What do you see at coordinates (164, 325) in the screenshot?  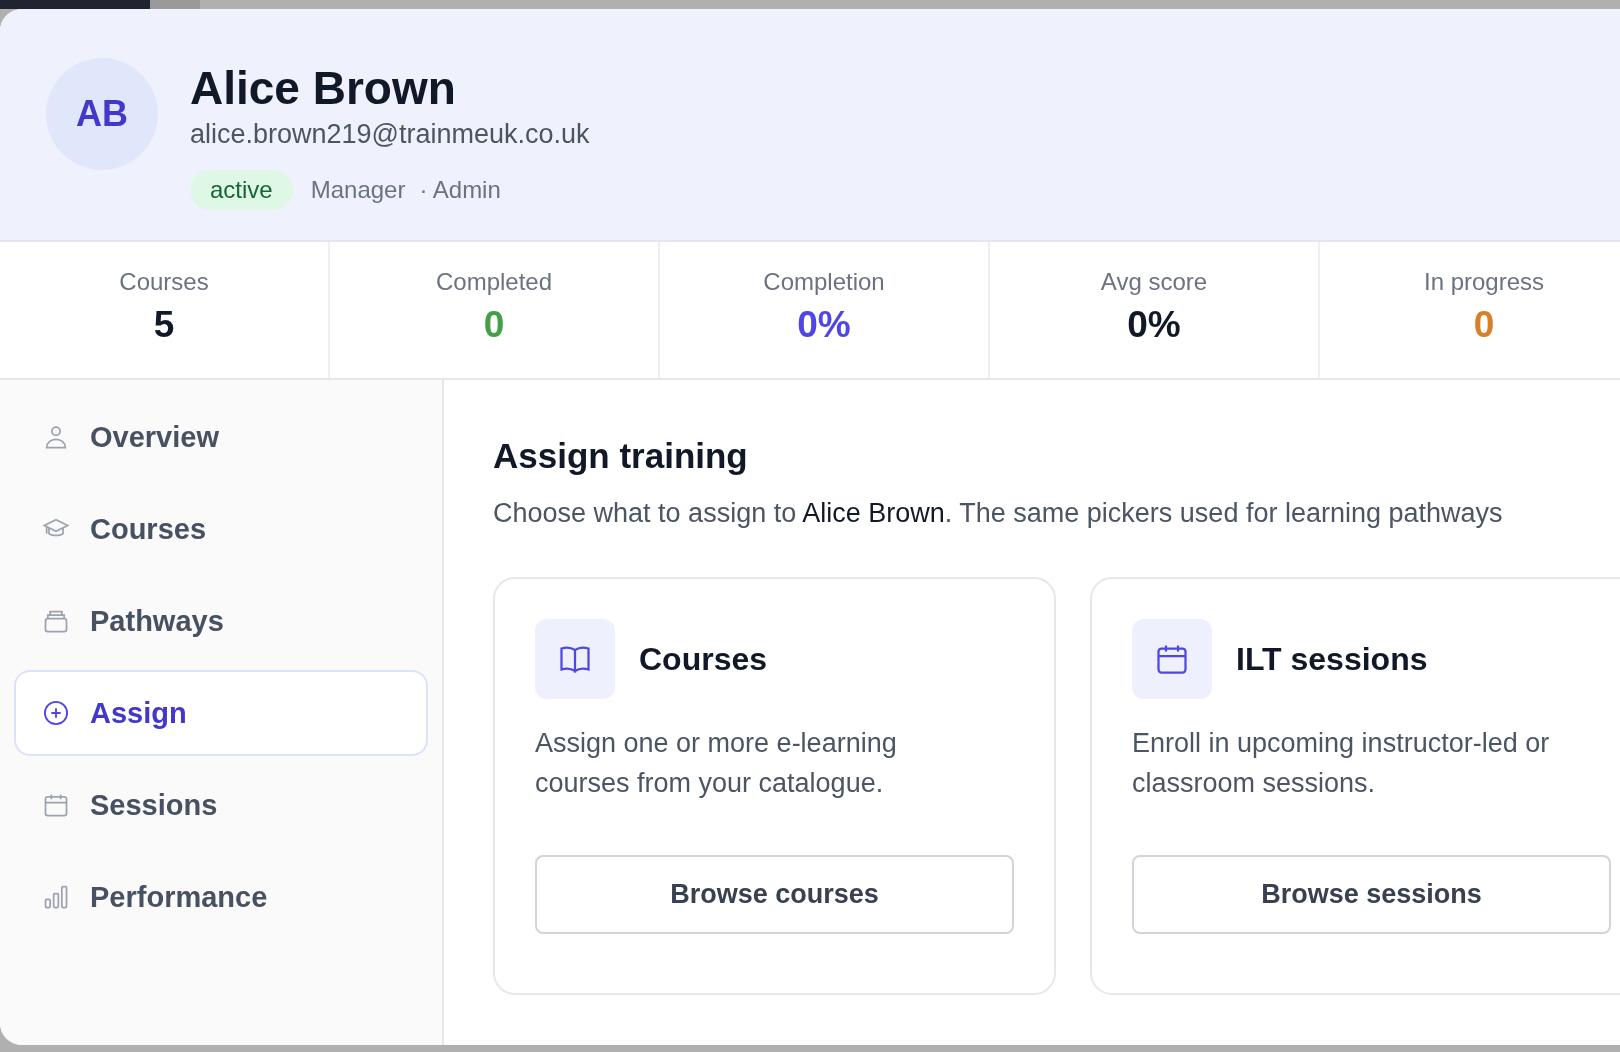 I see `stat-value: 5` at bounding box center [164, 325].